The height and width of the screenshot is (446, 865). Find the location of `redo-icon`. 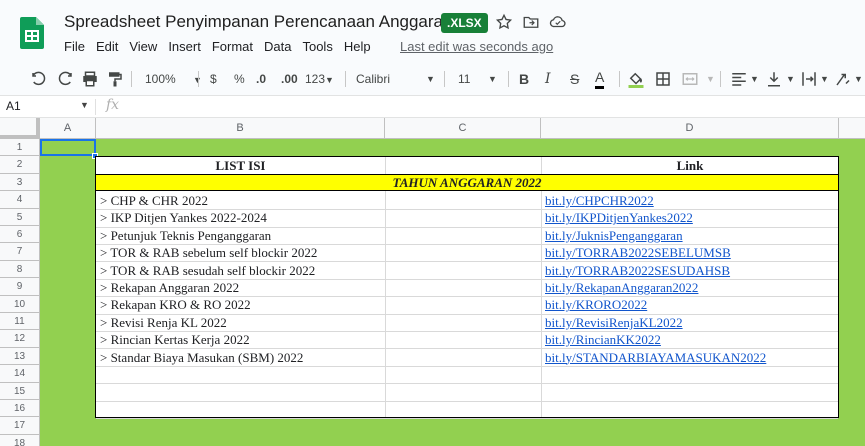

redo-icon is located at coordinates (65, 79).